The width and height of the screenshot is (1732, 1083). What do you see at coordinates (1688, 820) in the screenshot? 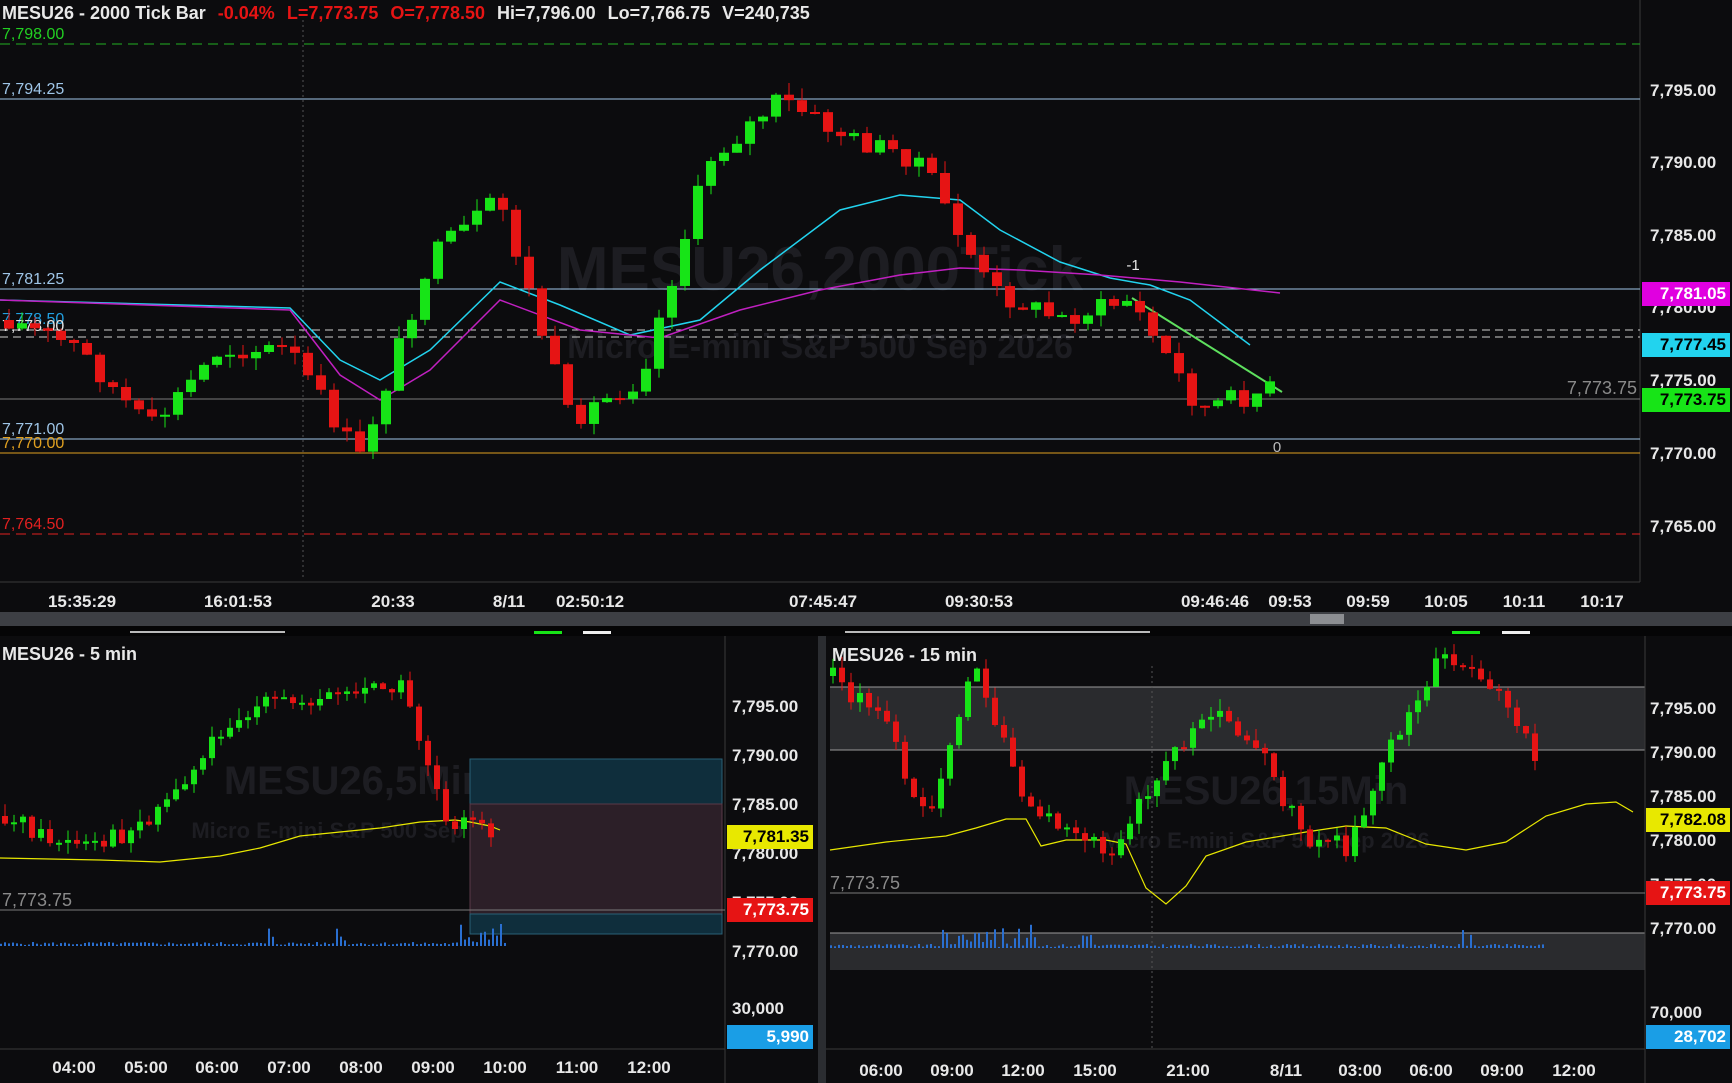
I see `vwap-tag: 7,782.08` at bounding box center [1688, 820].